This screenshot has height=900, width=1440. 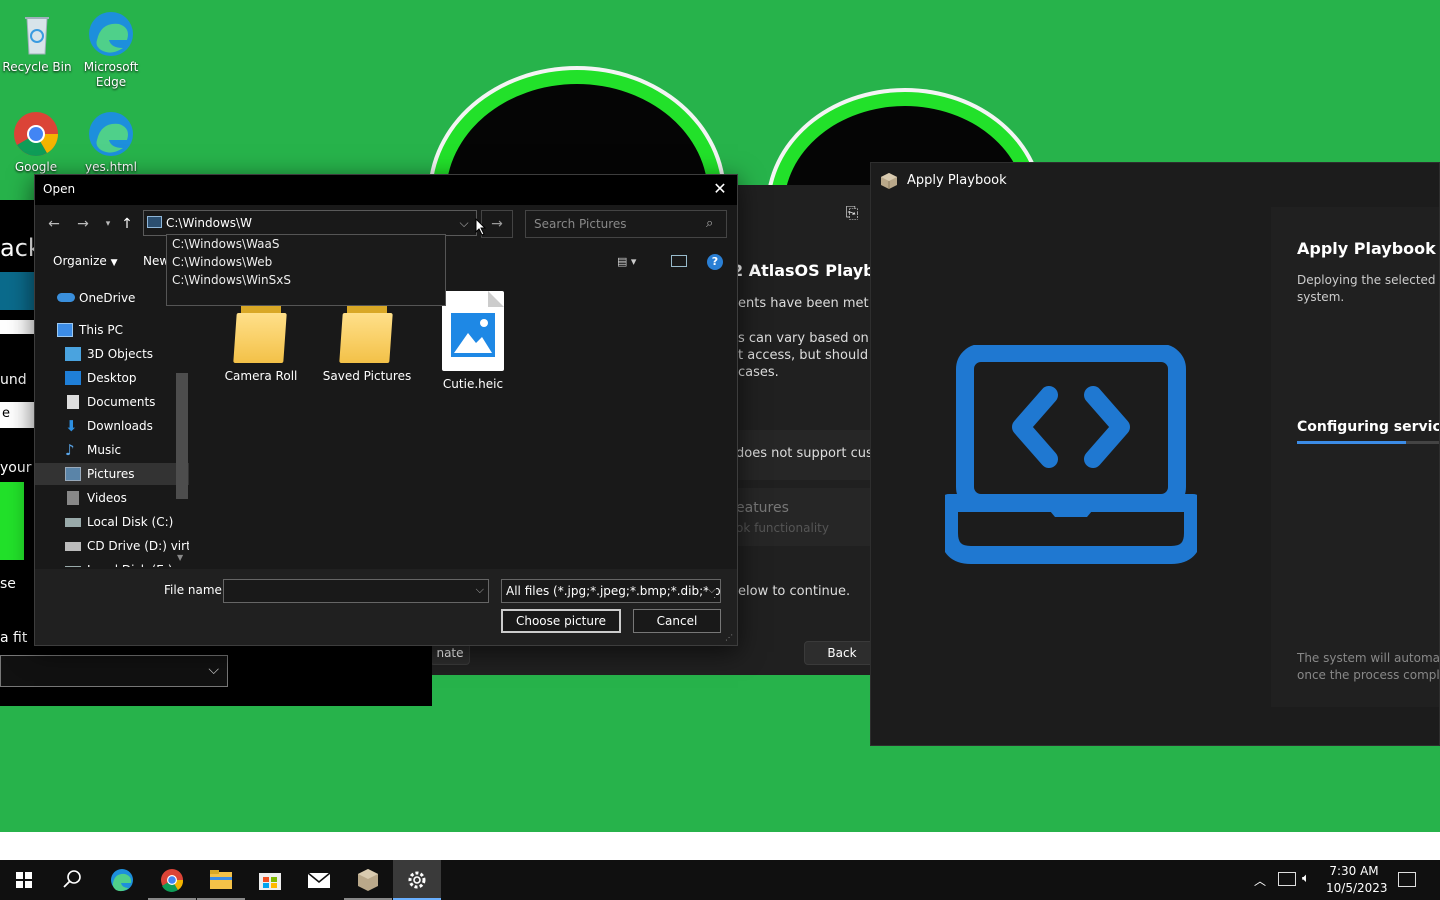 I want to click on bg-window-preview, so click(x=12, y=521).